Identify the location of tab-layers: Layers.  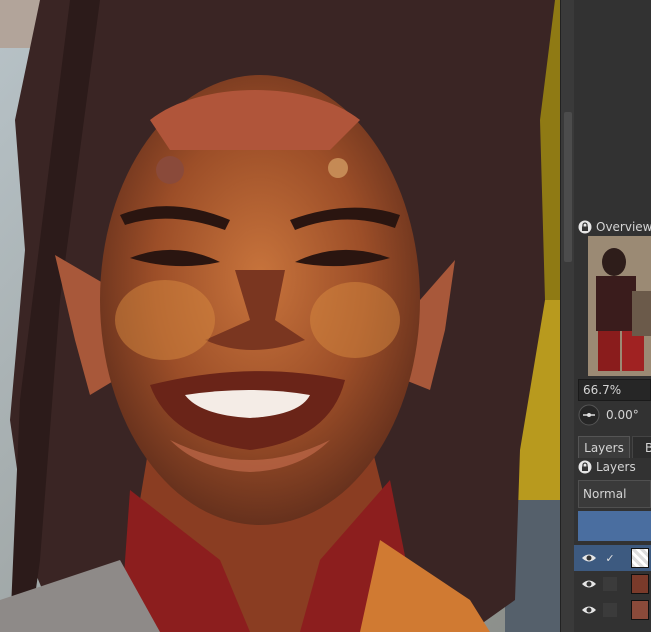
(604, 447).